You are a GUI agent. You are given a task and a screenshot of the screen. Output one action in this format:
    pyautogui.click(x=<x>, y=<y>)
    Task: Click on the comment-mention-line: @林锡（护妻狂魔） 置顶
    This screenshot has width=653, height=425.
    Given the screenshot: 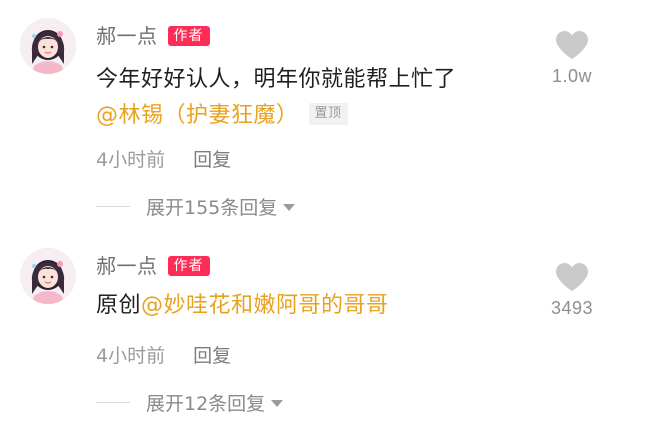 What is the action you would take?
    pyautogui.click(x=314, y=116)
    